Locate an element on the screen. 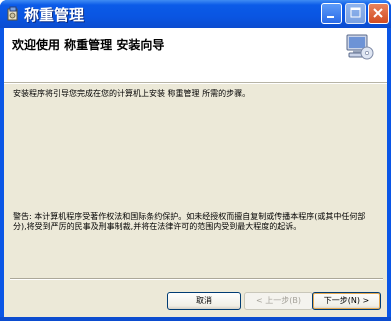  title-bar: 称重管理 is located at coordinates (195, 14).